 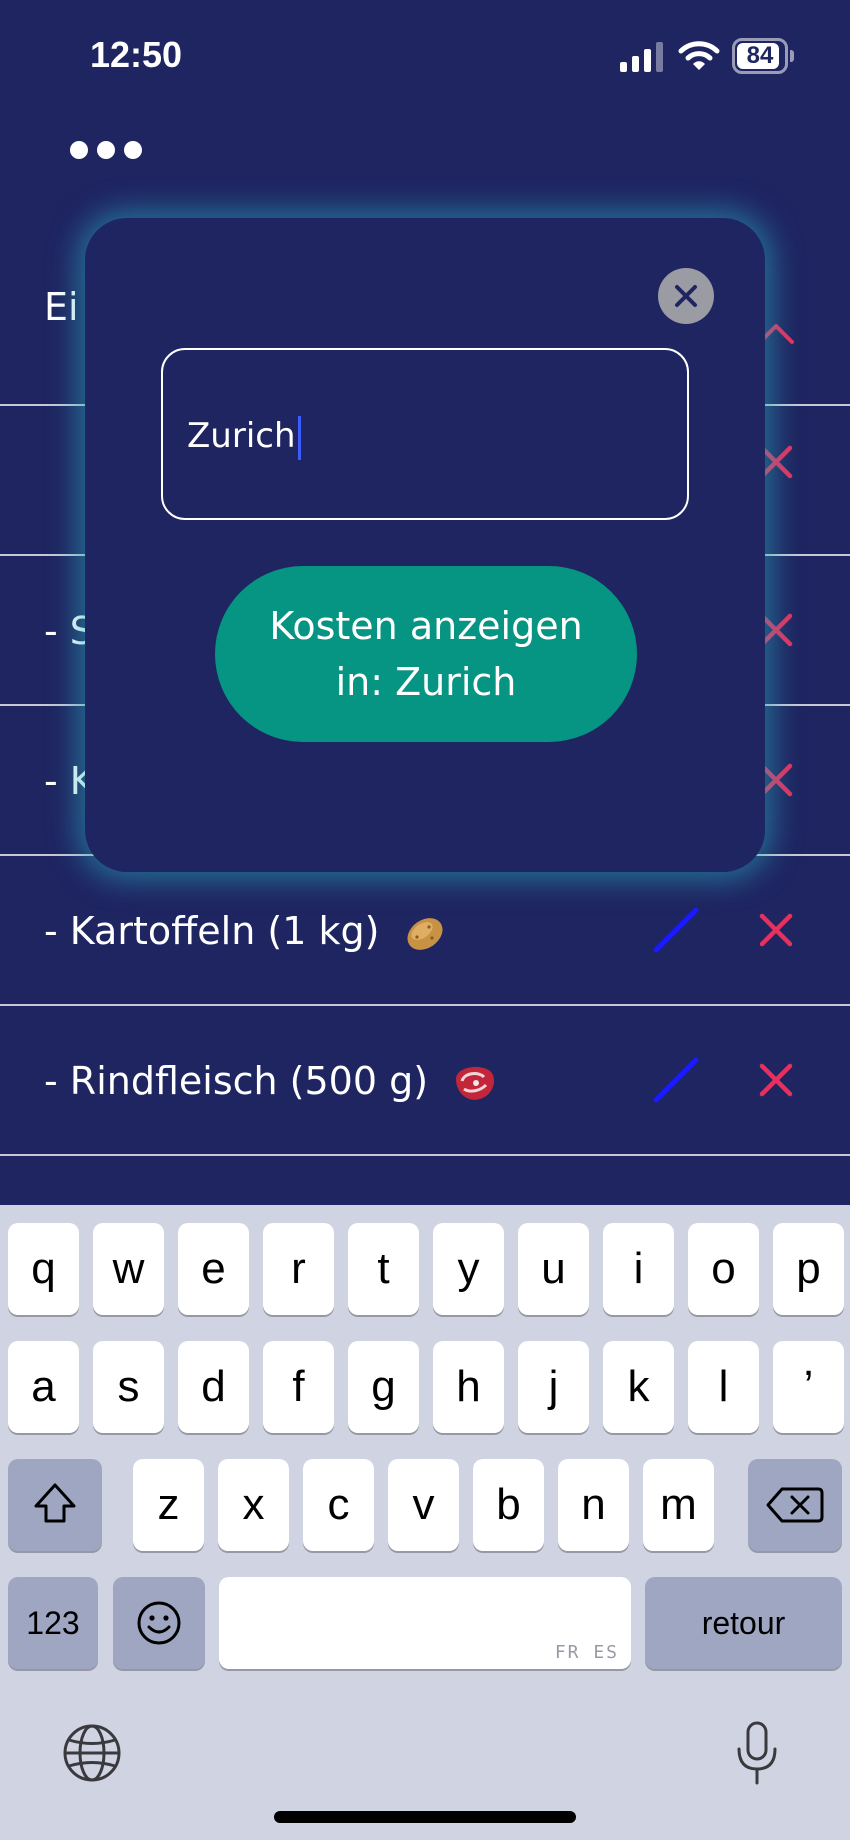 I want to click on key-d: d, so click(x=213, y=1387).